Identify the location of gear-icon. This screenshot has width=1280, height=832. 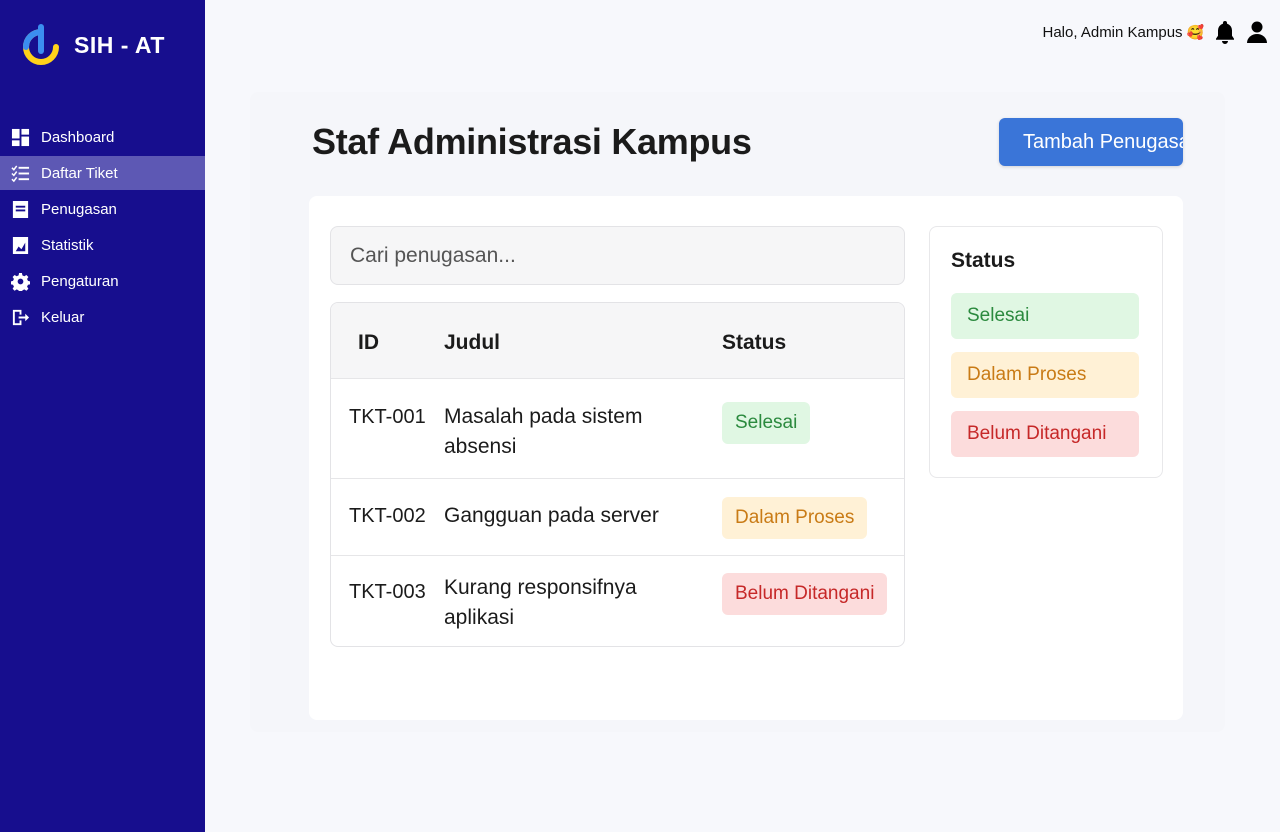
(20, 281).